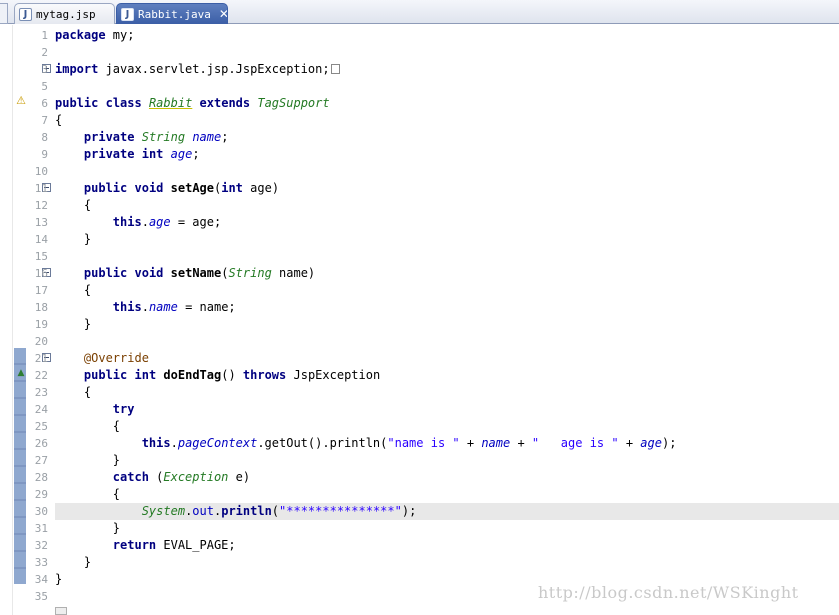 Image resolution: width=839 pixels, height=615 pixels. What do you see at coordinates (87, 290) in the screenshot?
I see `code-text: {` at bounding box center [87, 290].